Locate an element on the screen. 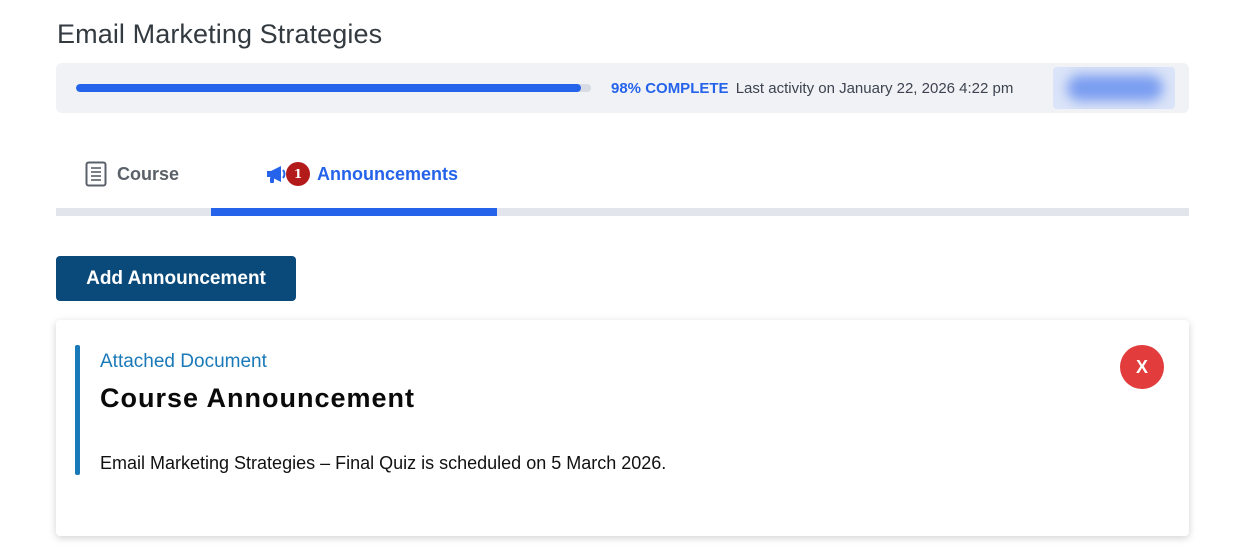 Image resolution: width=1238 pixels, height=560 pixels. tab-announcements-label: Announcements is located at coordinates (388, 173).